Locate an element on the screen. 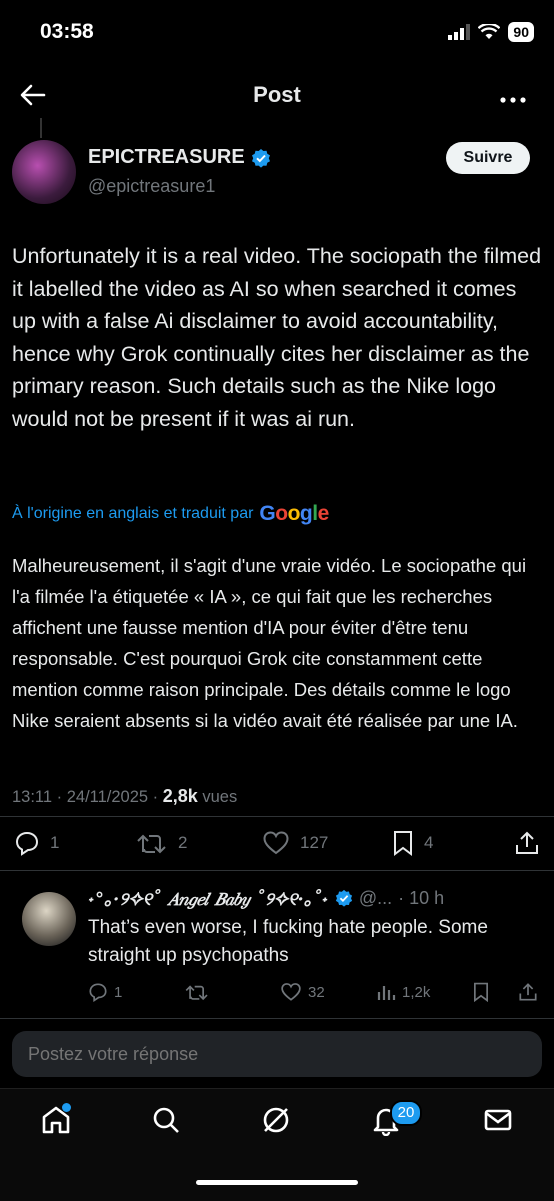 The width and height of the screenshot is (554, 1201). tab-search is located at coordinates (166, 1122).